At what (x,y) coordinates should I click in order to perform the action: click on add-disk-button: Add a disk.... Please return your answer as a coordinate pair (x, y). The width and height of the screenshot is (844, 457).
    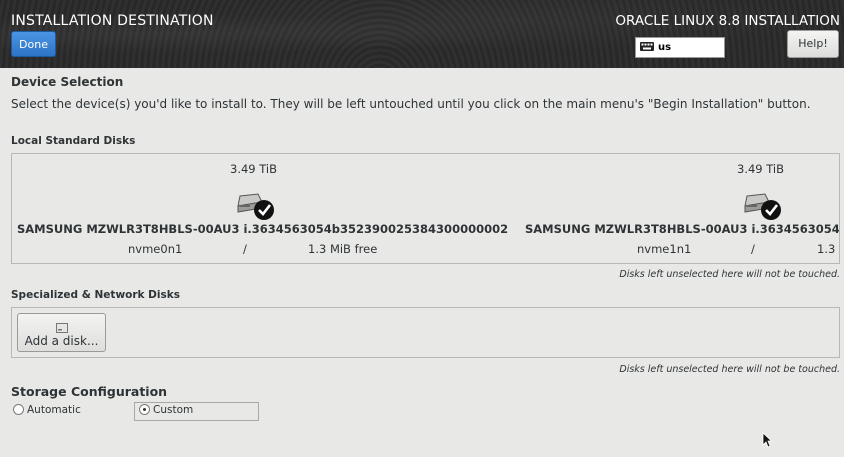
    Looking at the image, I should click on (61, 332).